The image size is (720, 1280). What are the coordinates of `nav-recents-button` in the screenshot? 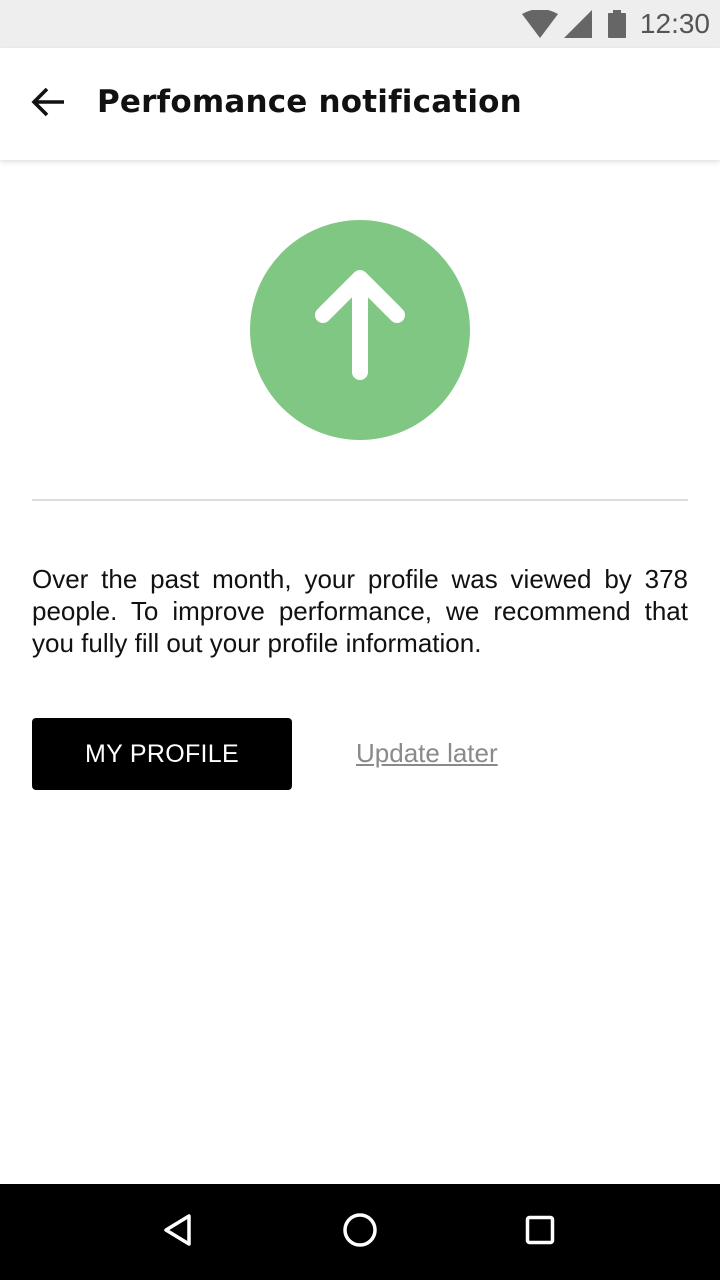 It's located at (540, 1232).